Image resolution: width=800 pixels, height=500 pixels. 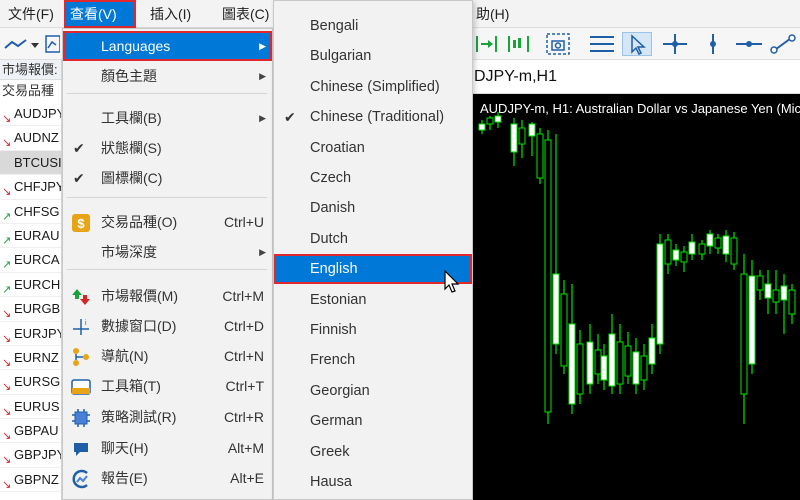 I want to click on market-watch-row: ↗ EURCH, so click(x=30, y=285).